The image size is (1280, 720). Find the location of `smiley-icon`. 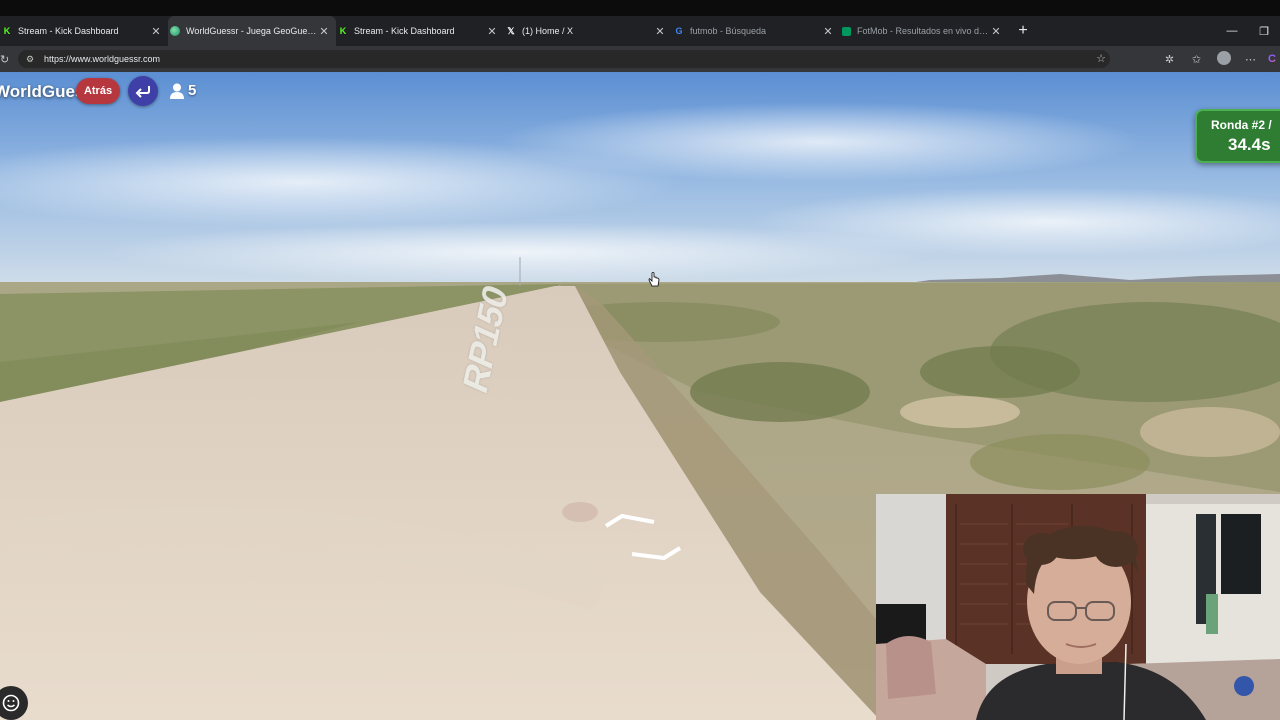

smiley-icon is located at coordinates (11, 703).